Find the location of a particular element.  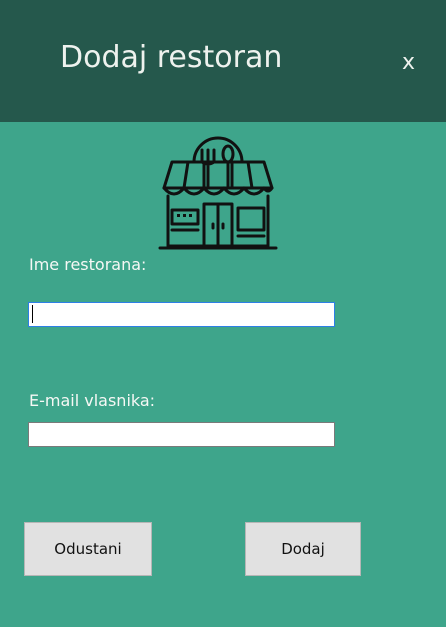

owner-email-label: E-mail vlasnika: is located at coordinates (92, 400).